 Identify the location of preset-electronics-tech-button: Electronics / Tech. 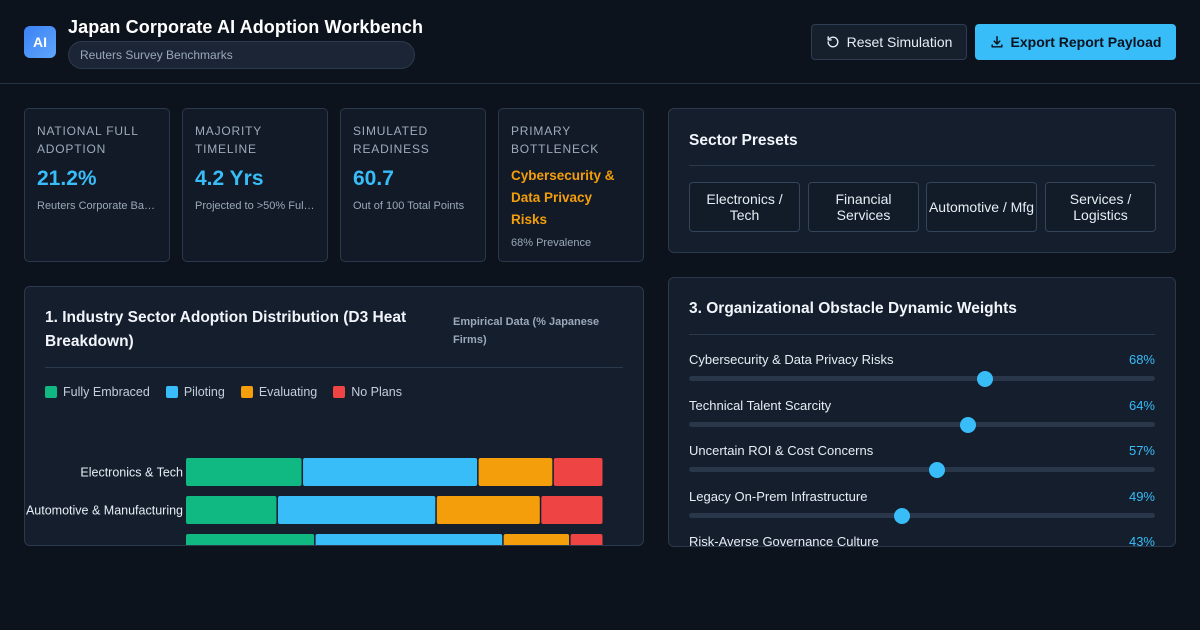
(744, 207).